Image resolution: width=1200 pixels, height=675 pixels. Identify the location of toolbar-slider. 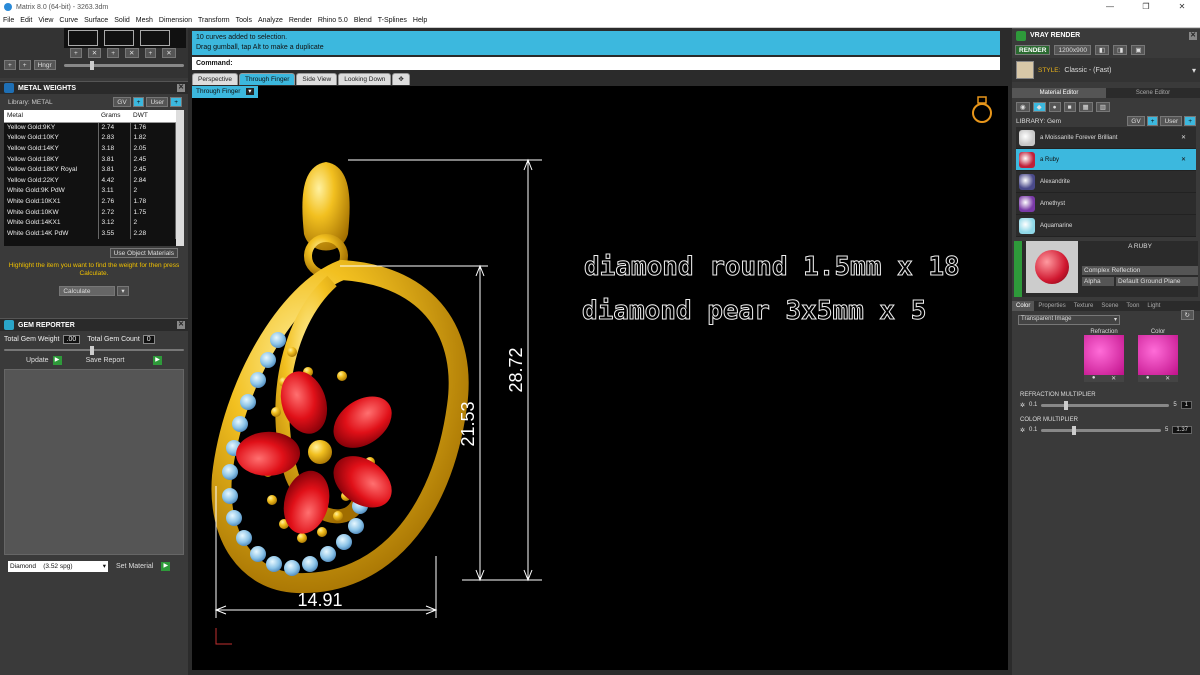
(124, 65).